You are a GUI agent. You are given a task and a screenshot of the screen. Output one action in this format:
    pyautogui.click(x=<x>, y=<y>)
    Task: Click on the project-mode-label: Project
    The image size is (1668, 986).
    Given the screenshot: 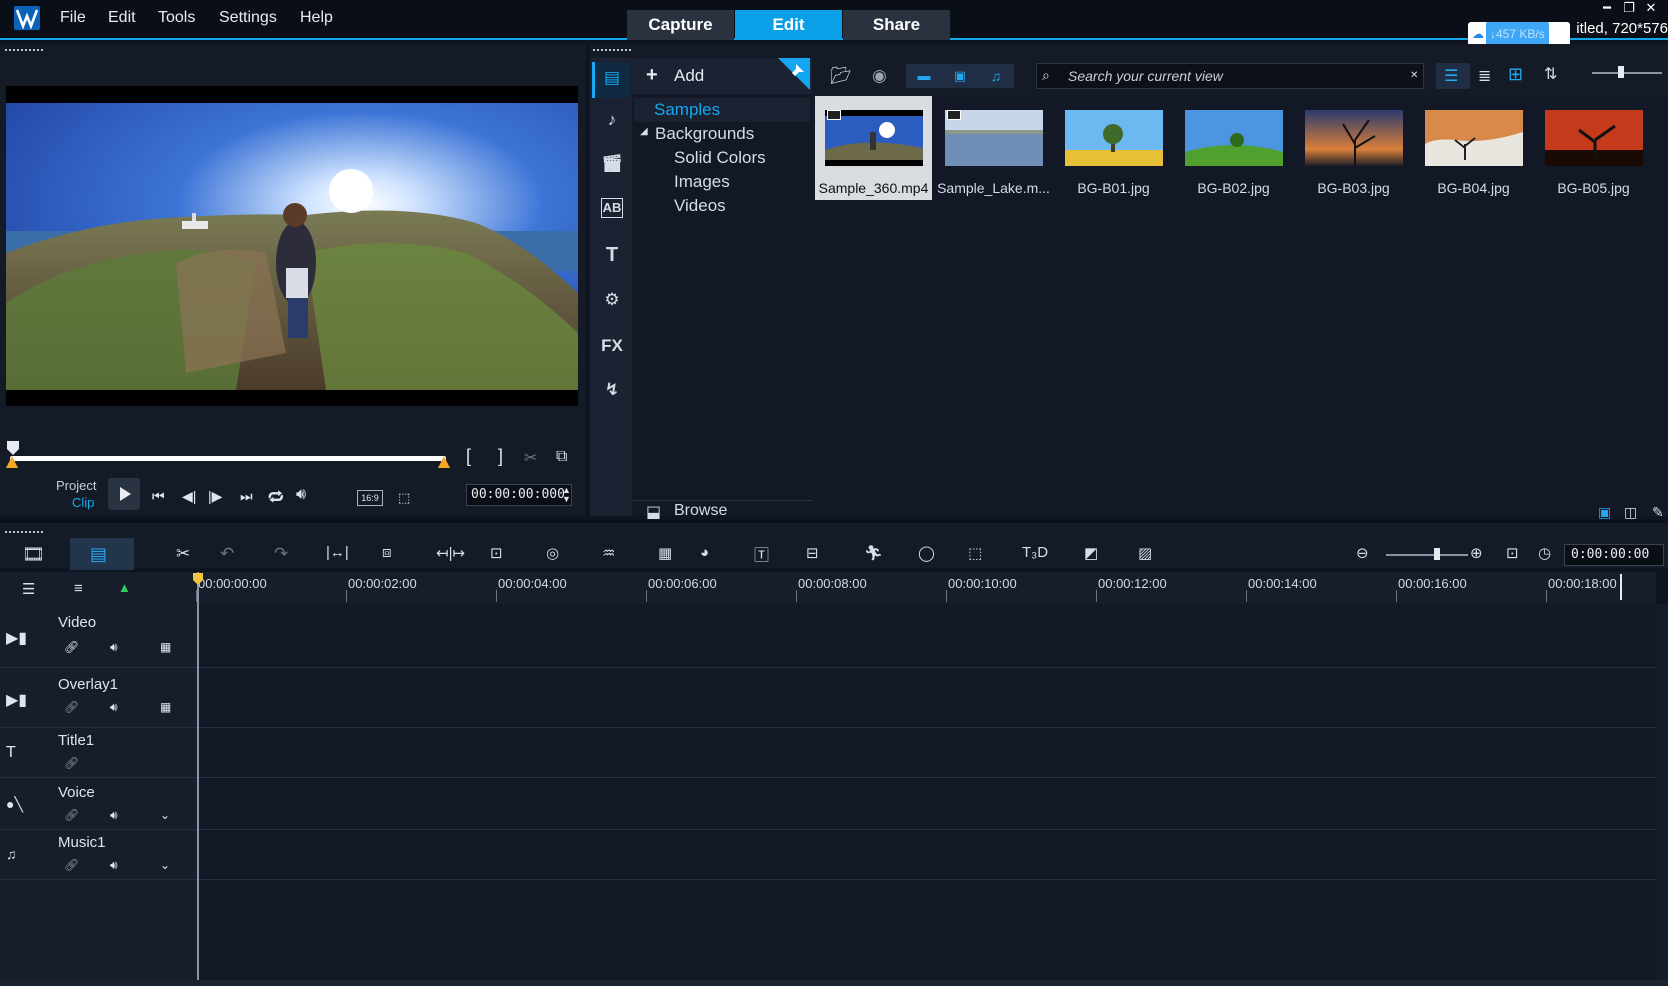 What is the action you would take?
    pyautogui.click(x=76, y=485)
    